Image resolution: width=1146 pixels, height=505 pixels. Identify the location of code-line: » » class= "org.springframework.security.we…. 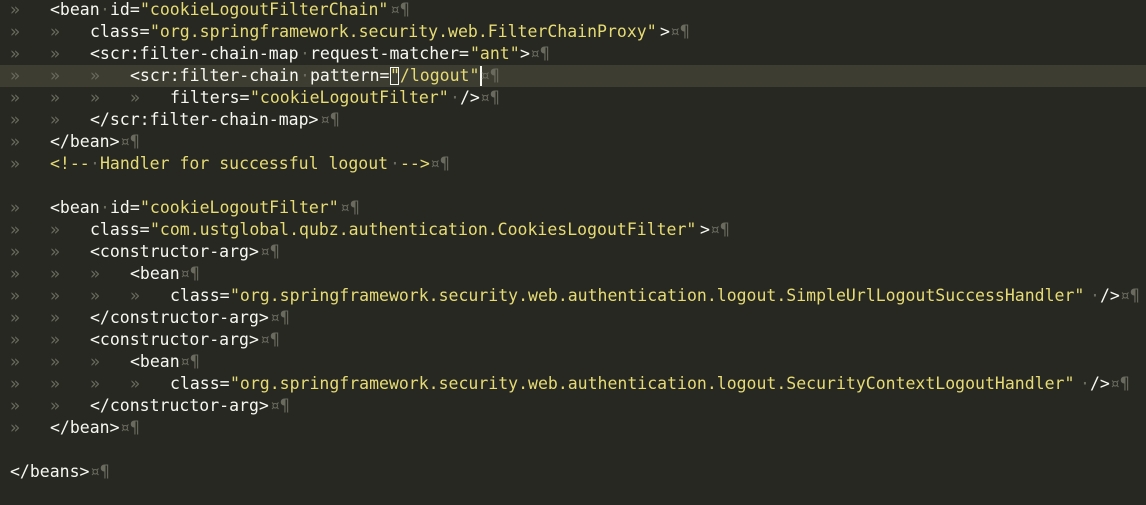
(573, 32).